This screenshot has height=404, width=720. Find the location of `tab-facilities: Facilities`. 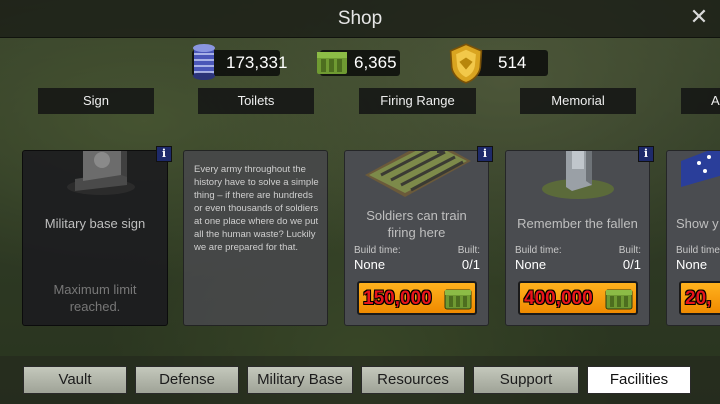

tab-facilities: Facilities is located at coordinates (639, 380).